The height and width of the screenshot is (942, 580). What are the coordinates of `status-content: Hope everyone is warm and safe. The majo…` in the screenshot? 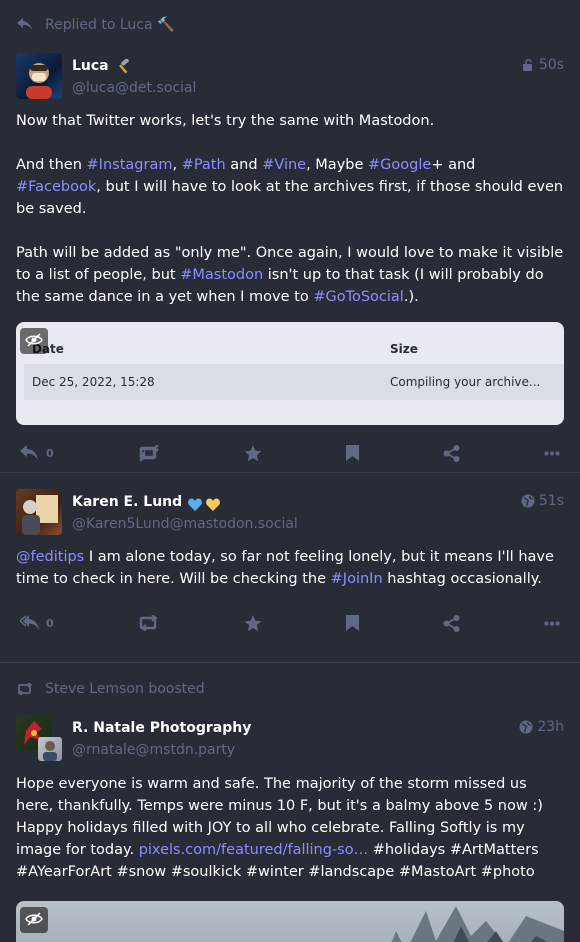 It's located at (290, 828).